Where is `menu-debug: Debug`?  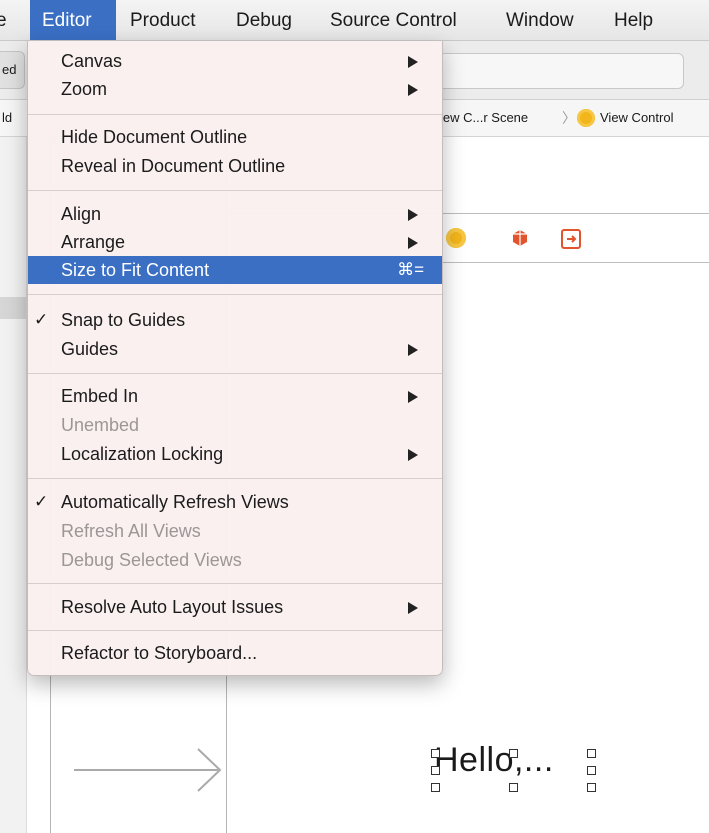 menu-debug: Debug is located at coordinates (264, 20).